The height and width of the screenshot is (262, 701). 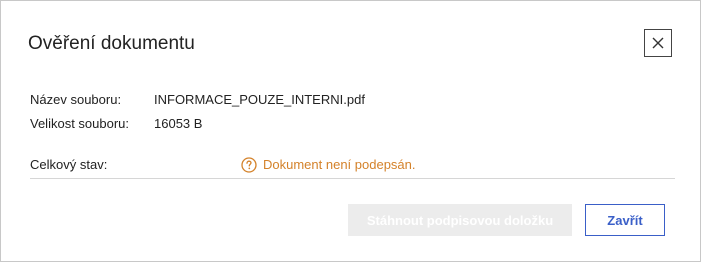 What do you see at coordinates (625, 220) in the screenshot?
I see `close-dialog-button: Zavřít` at bounding box center [625, 220].